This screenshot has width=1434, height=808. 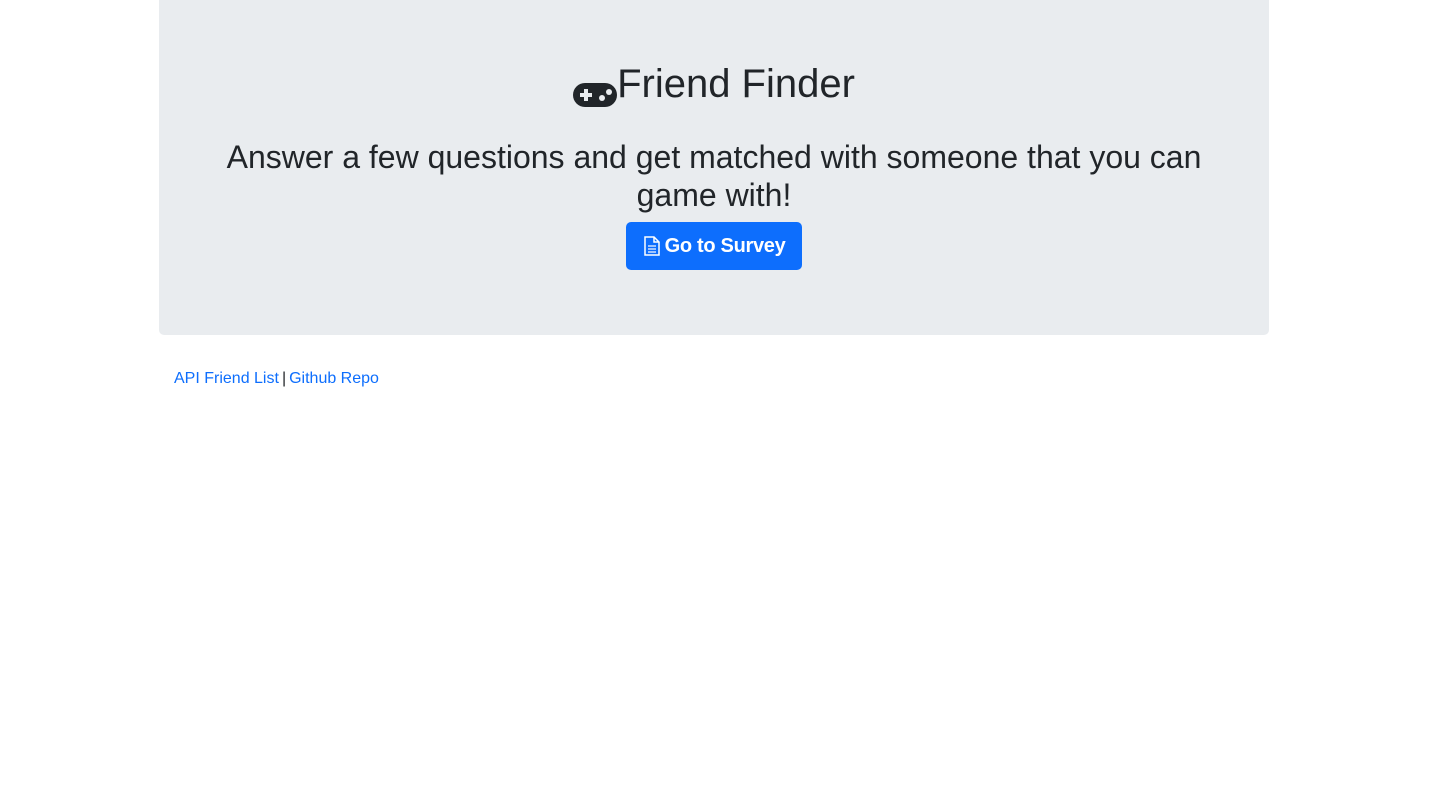 I want to click on file-text-icon, so click(x=652, y=246).